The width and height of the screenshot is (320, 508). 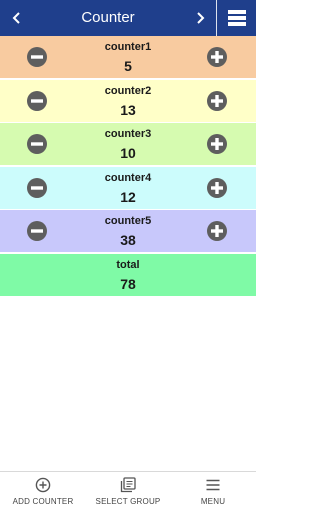 What do you see at coordinates (128, 485) in the screenshot?
I see `collection-icon` at bounding box center [128, 485].